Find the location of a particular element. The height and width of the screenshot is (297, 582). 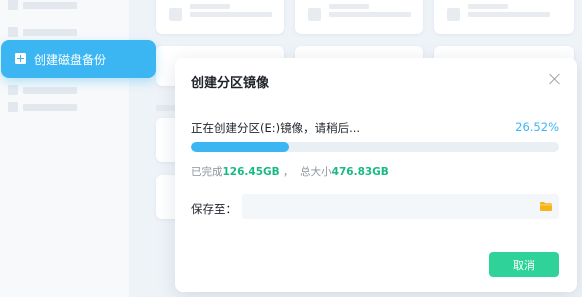

save-path-field is located at coordinates (400, 206).